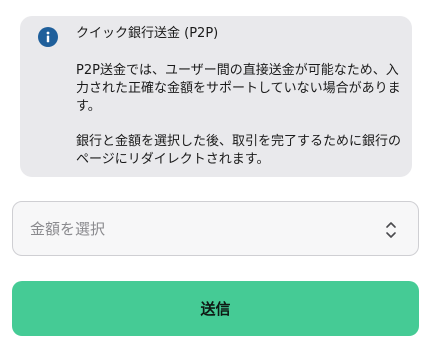  I want to click on info-paragraph-redirect: 銀行と金額を選択した後、取引を完了するために銀行のページにリダイレクトされます。, so click(239, 150).